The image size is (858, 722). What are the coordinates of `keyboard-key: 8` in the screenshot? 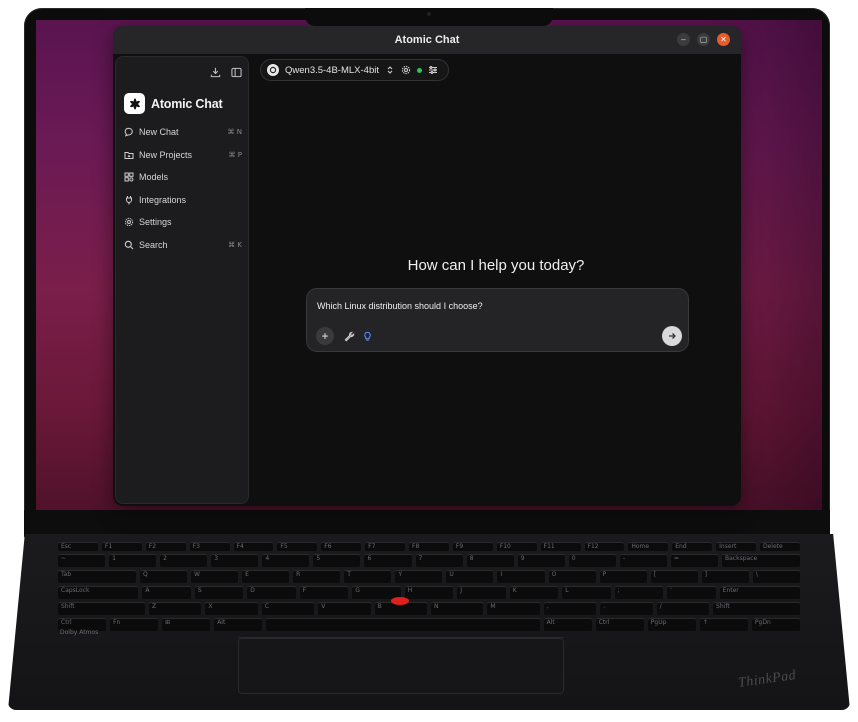 It's located at (490, 560).